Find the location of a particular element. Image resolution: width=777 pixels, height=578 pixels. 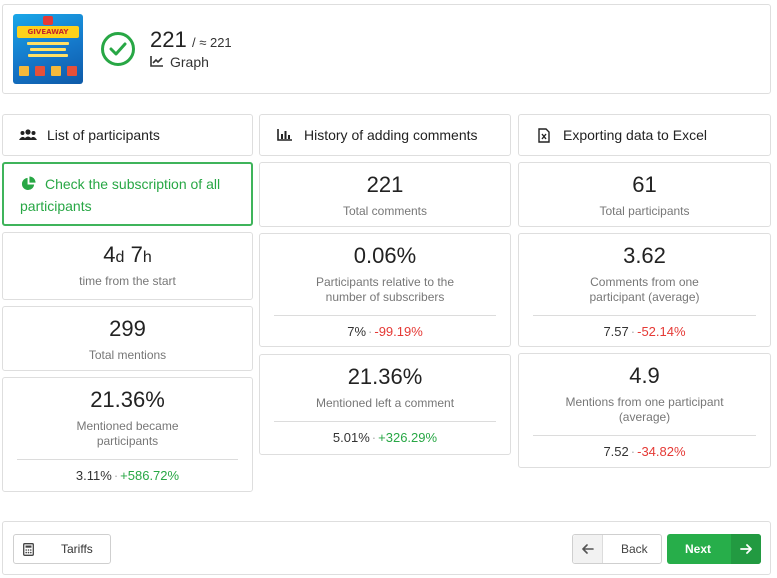

stat-comparison: 7.52 · -34.82% is located at coordinates (644, 451).